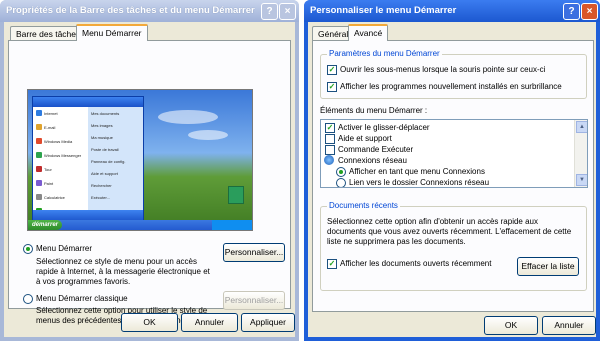 The height and width of the screenshot is (341, 600). Describe the element at coordinates (372, 160) in the screenshot. I see `list-item: Connexions réseau` at that location.